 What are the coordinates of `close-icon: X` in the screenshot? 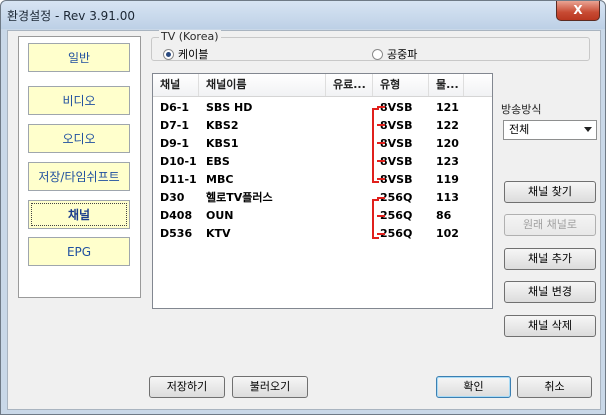 It's located at (578, 10).